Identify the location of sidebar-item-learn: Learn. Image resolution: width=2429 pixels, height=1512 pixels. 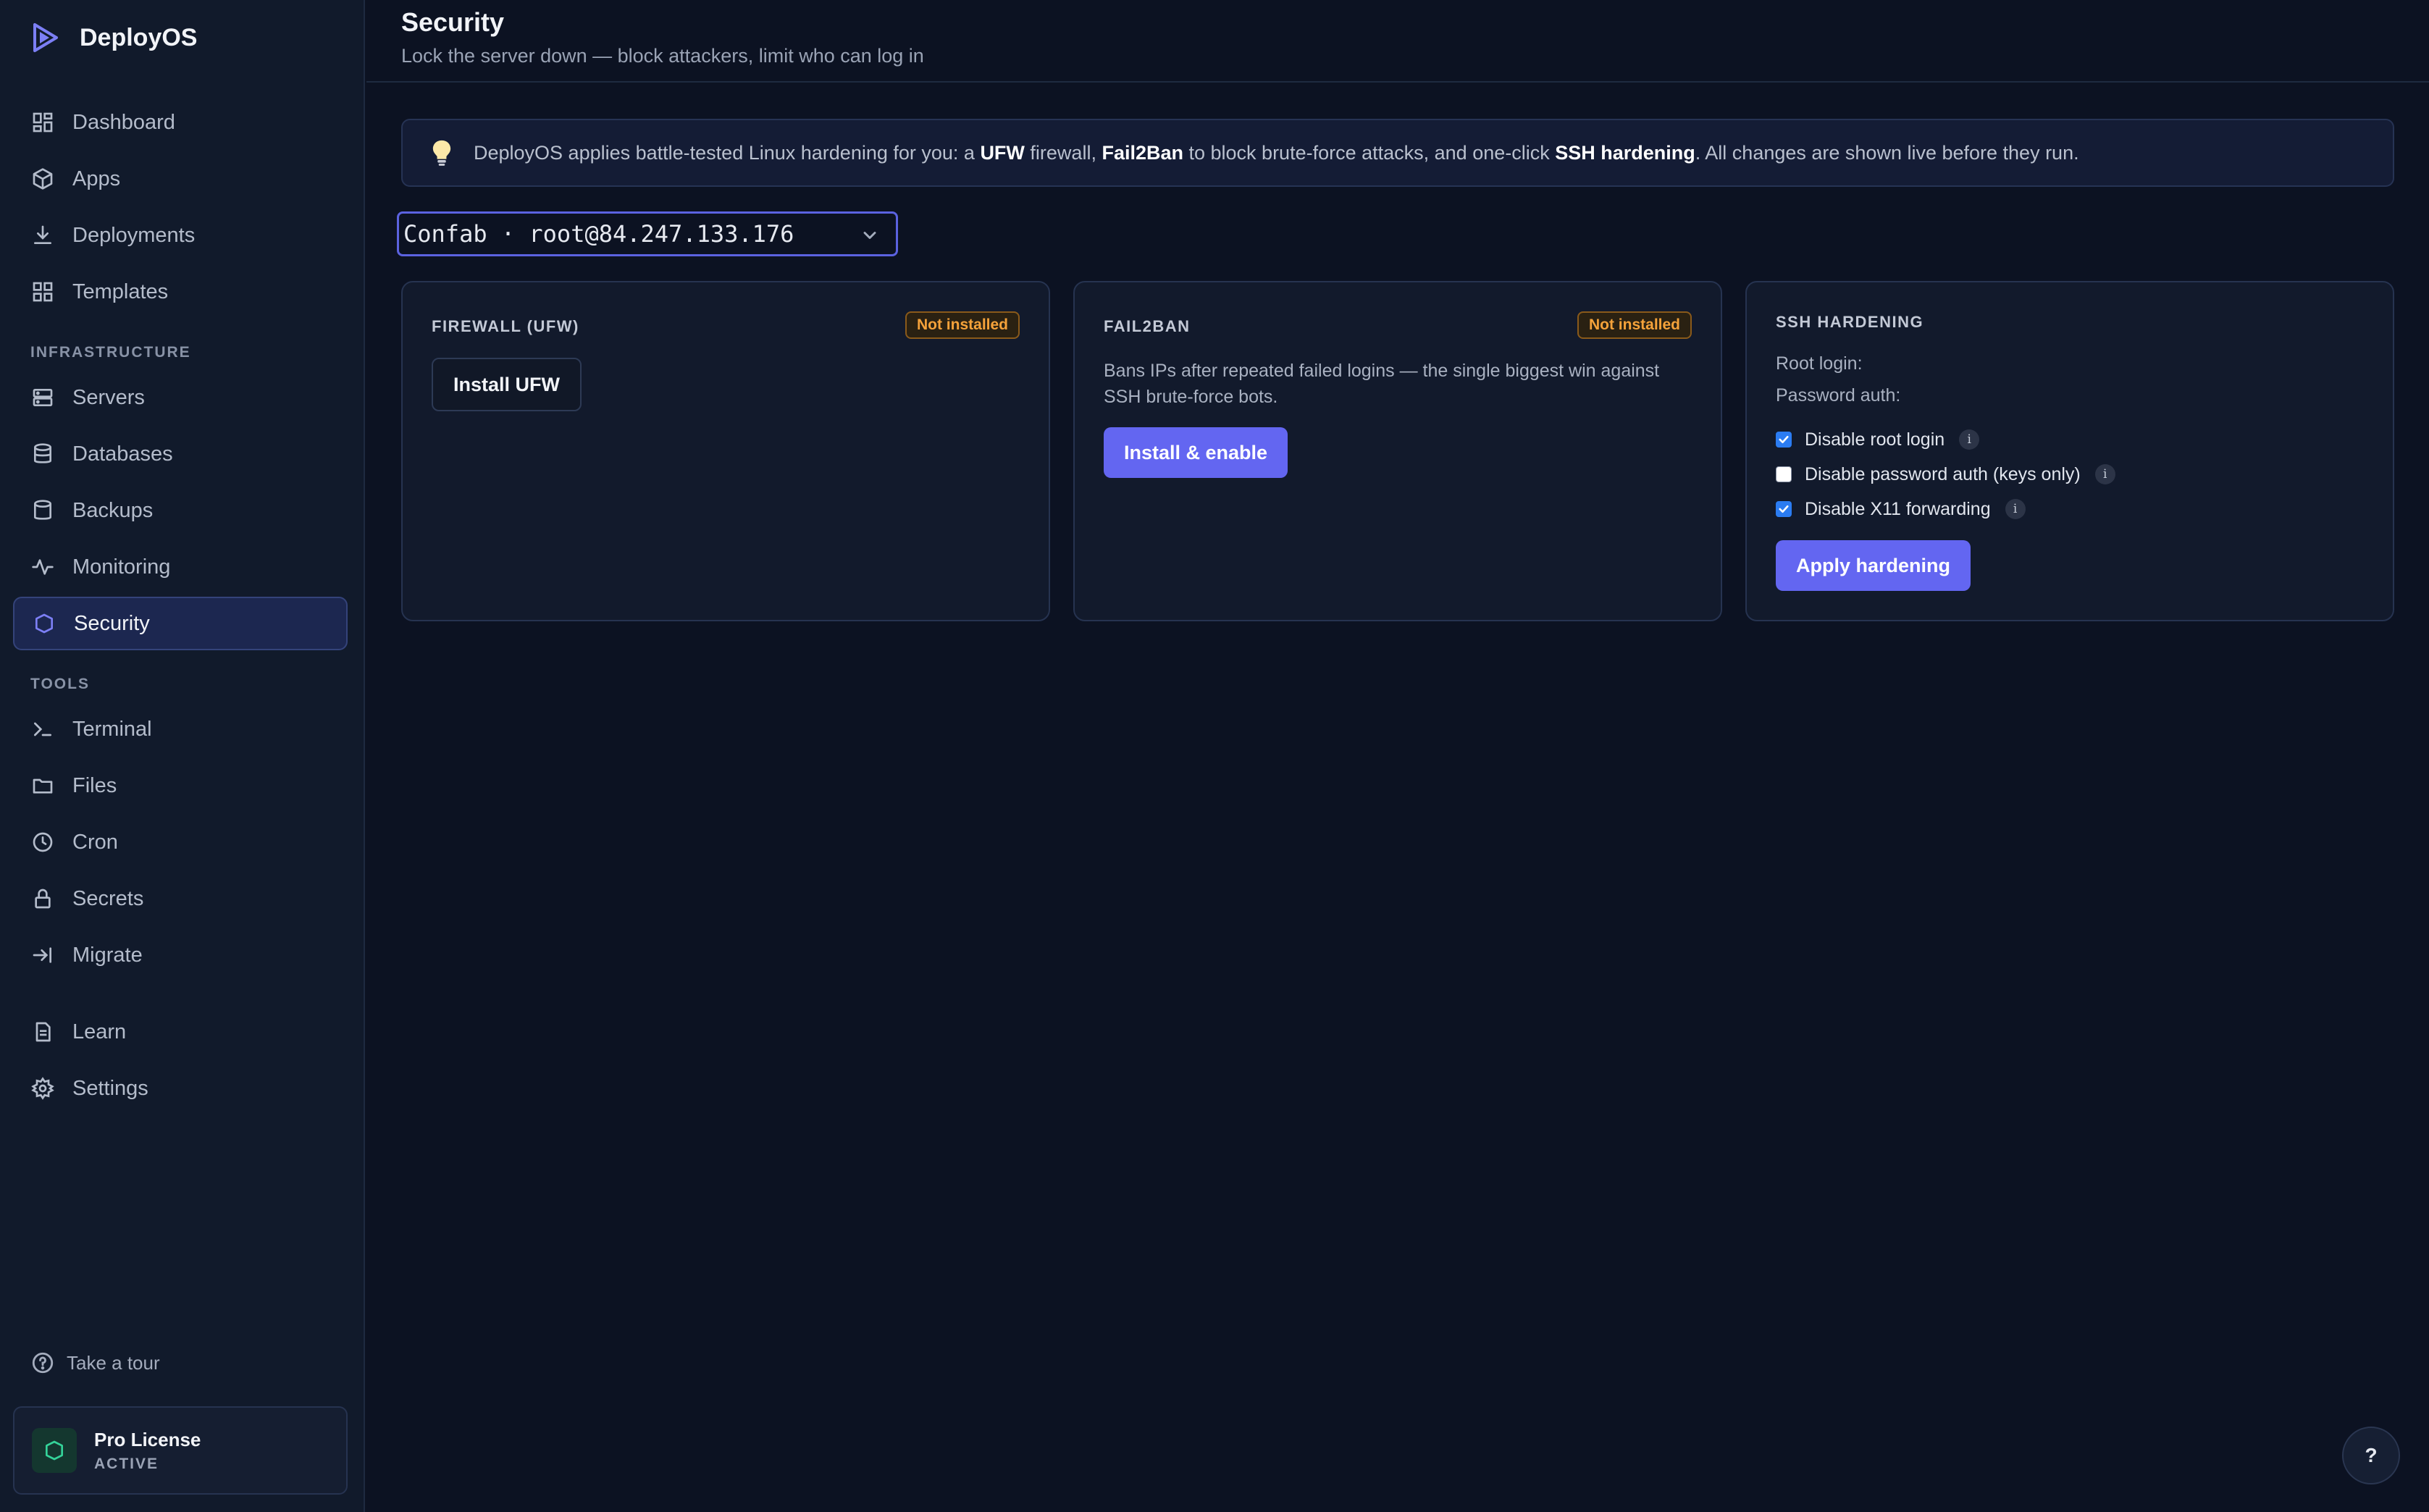
(180, 1032).